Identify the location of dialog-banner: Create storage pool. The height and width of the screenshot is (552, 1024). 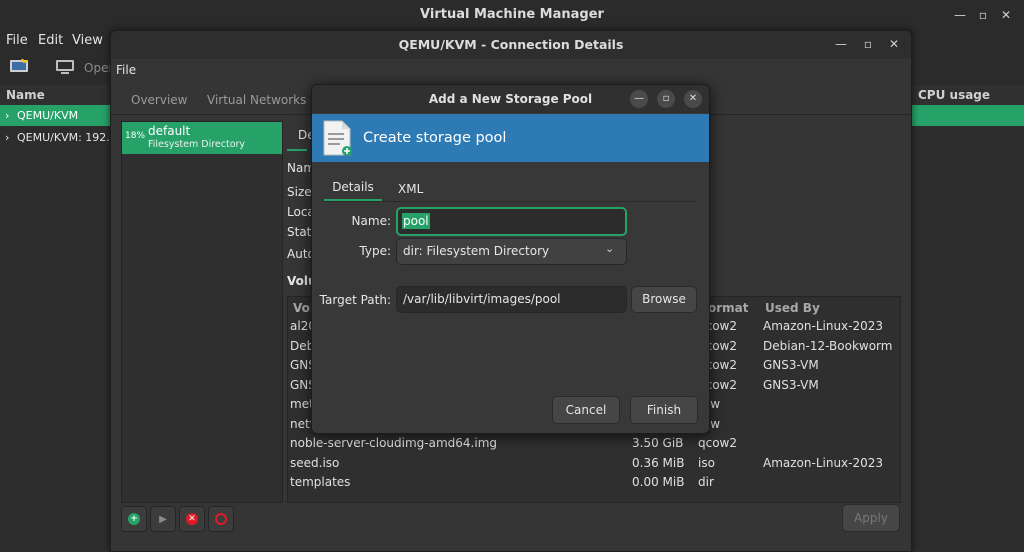
(510, 138).